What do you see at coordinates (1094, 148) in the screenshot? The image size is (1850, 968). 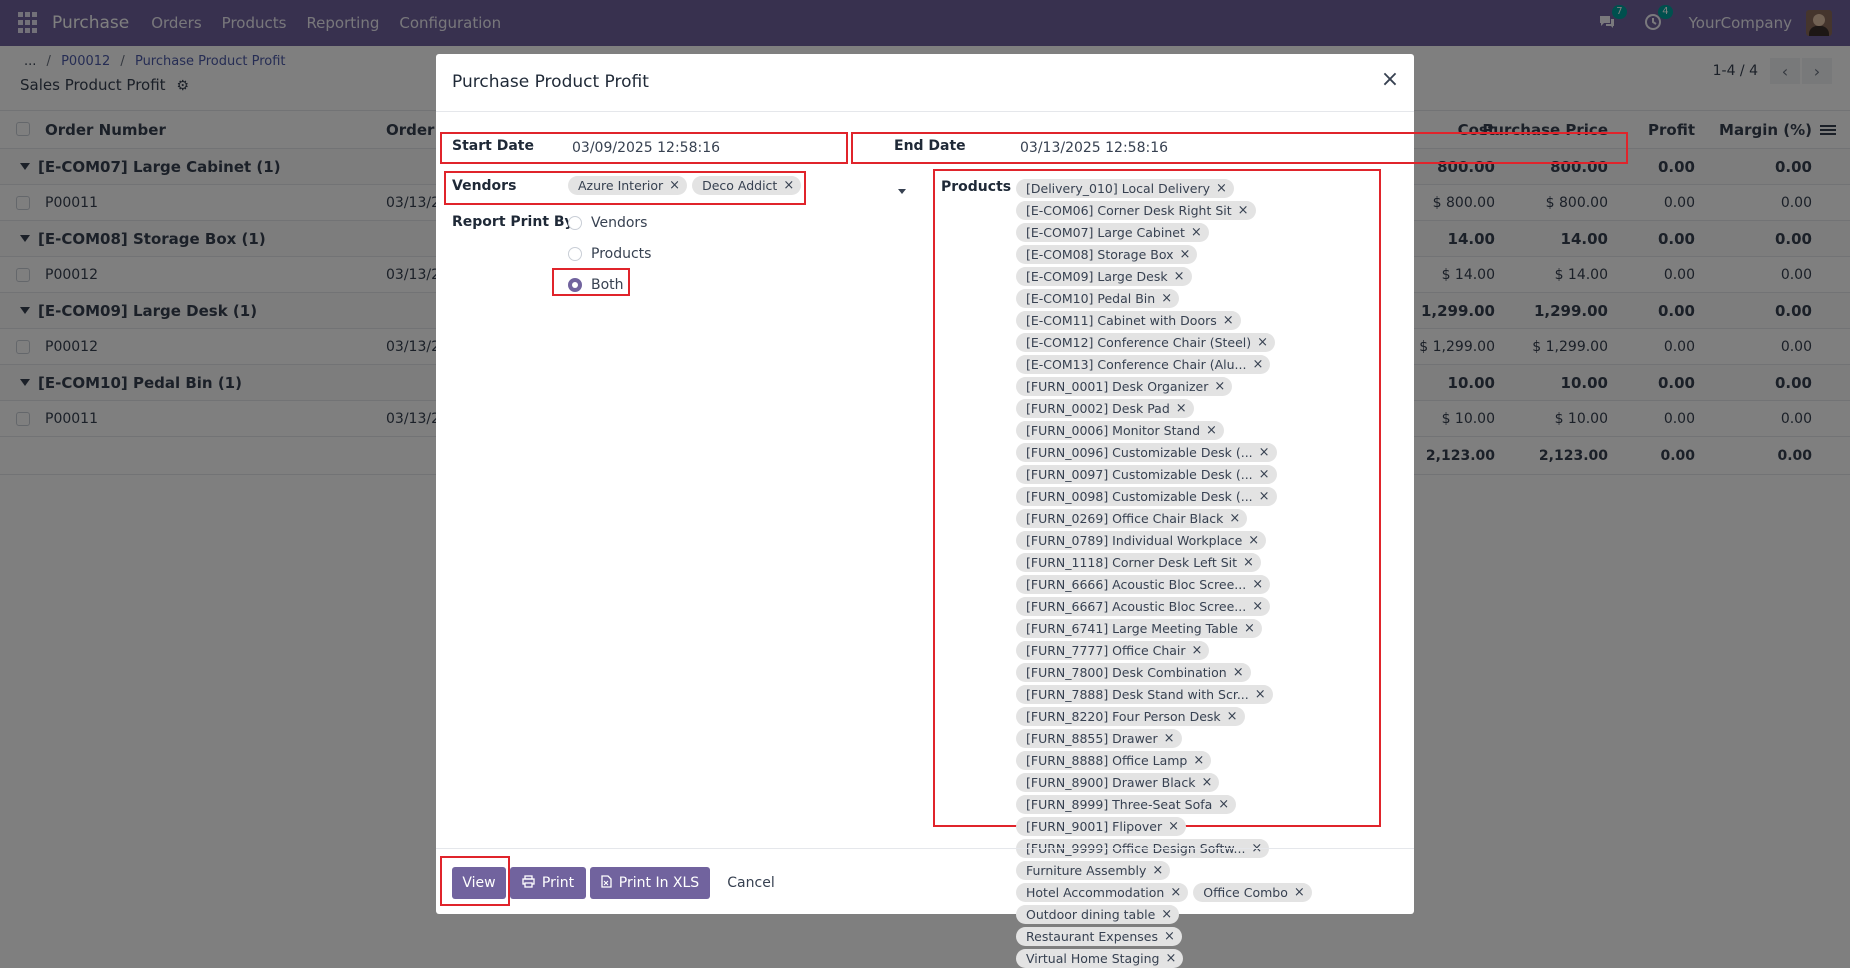 I see `end-date-field: 03/13/2025 12:58:16` at bounding box center [1094, 148].